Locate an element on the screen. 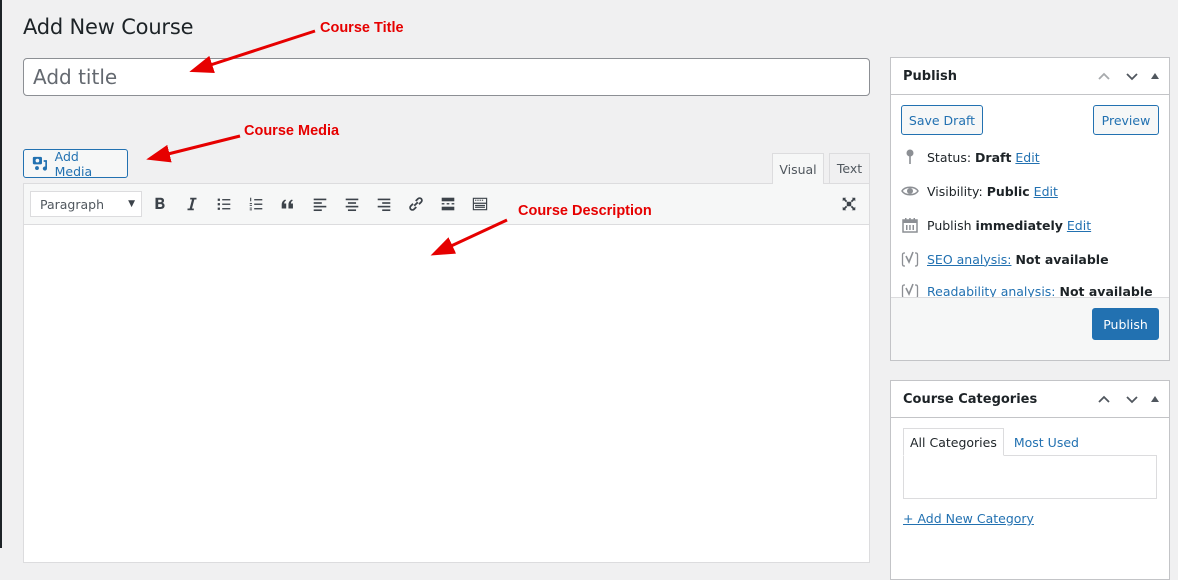 This screenshot has width=1178, height=580. format-select-value: Paragraph is located at coordinates (72, 204).